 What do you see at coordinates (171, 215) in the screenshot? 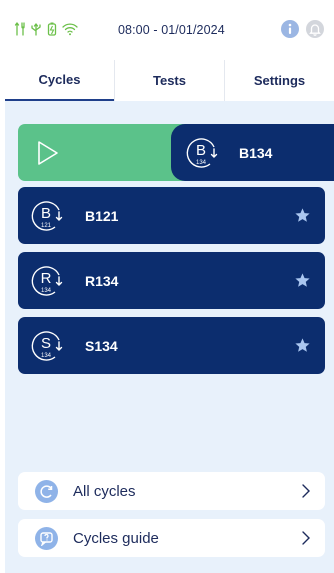
I see `cycle-item-b121: B 121 B121` at bounding box center [171, 215].